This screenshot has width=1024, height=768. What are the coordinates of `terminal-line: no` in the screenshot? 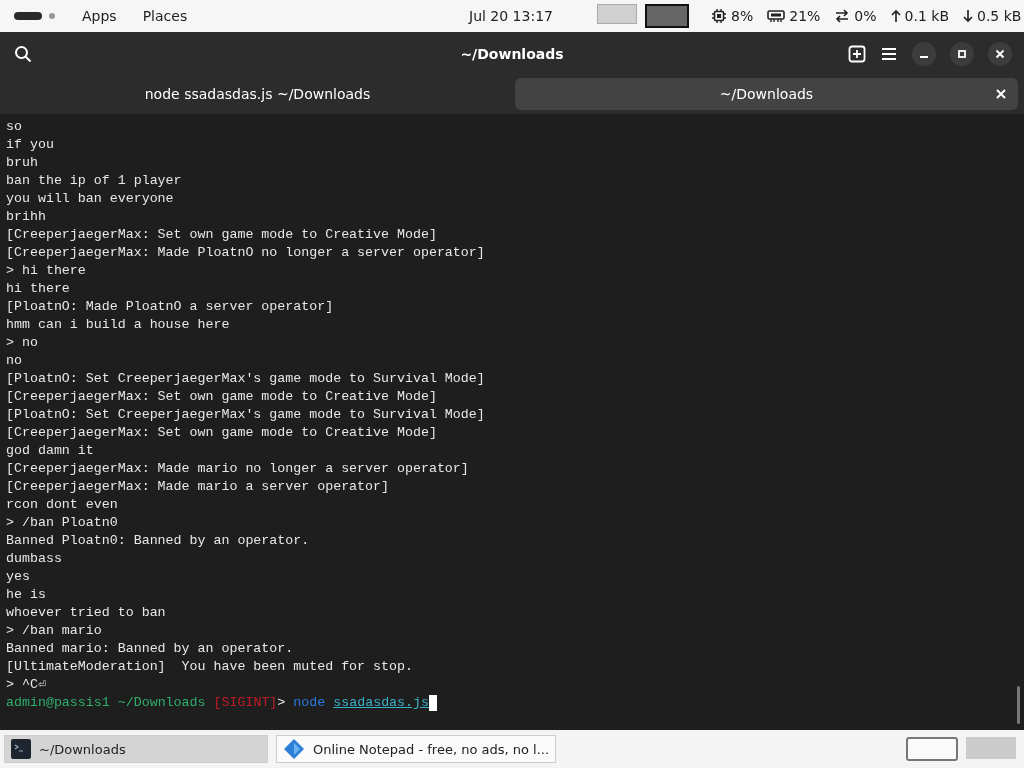 It's located at (14, 361).